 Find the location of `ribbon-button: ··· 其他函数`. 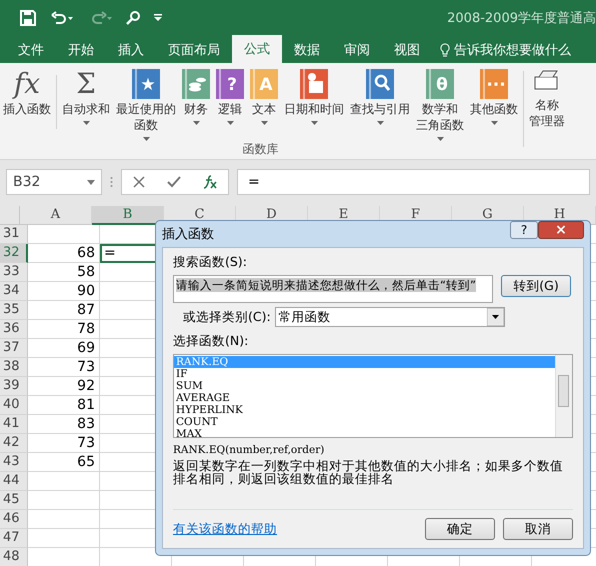

ribbon-button: ··· 其他函数 is located at coordinates (494, 104).